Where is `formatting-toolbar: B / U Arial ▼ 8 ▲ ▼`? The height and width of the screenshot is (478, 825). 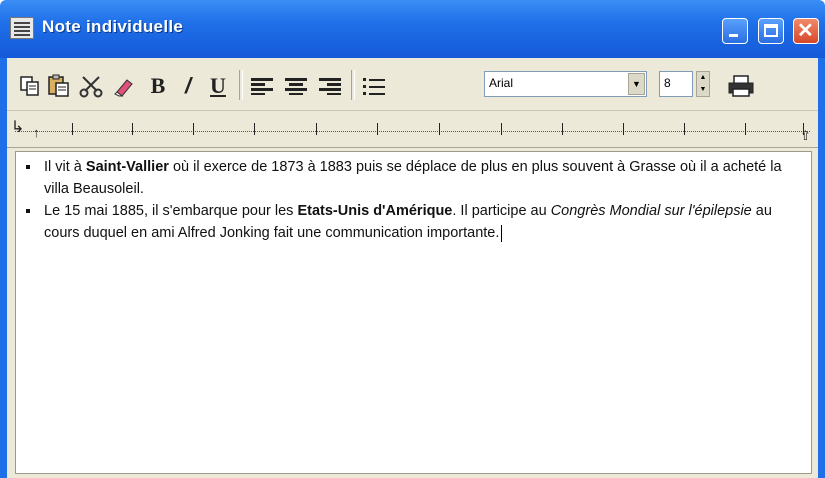
formatting-toolbar: B / U Arial ▼ 8 ▲ ▼ is located at coordinates (412, 84).